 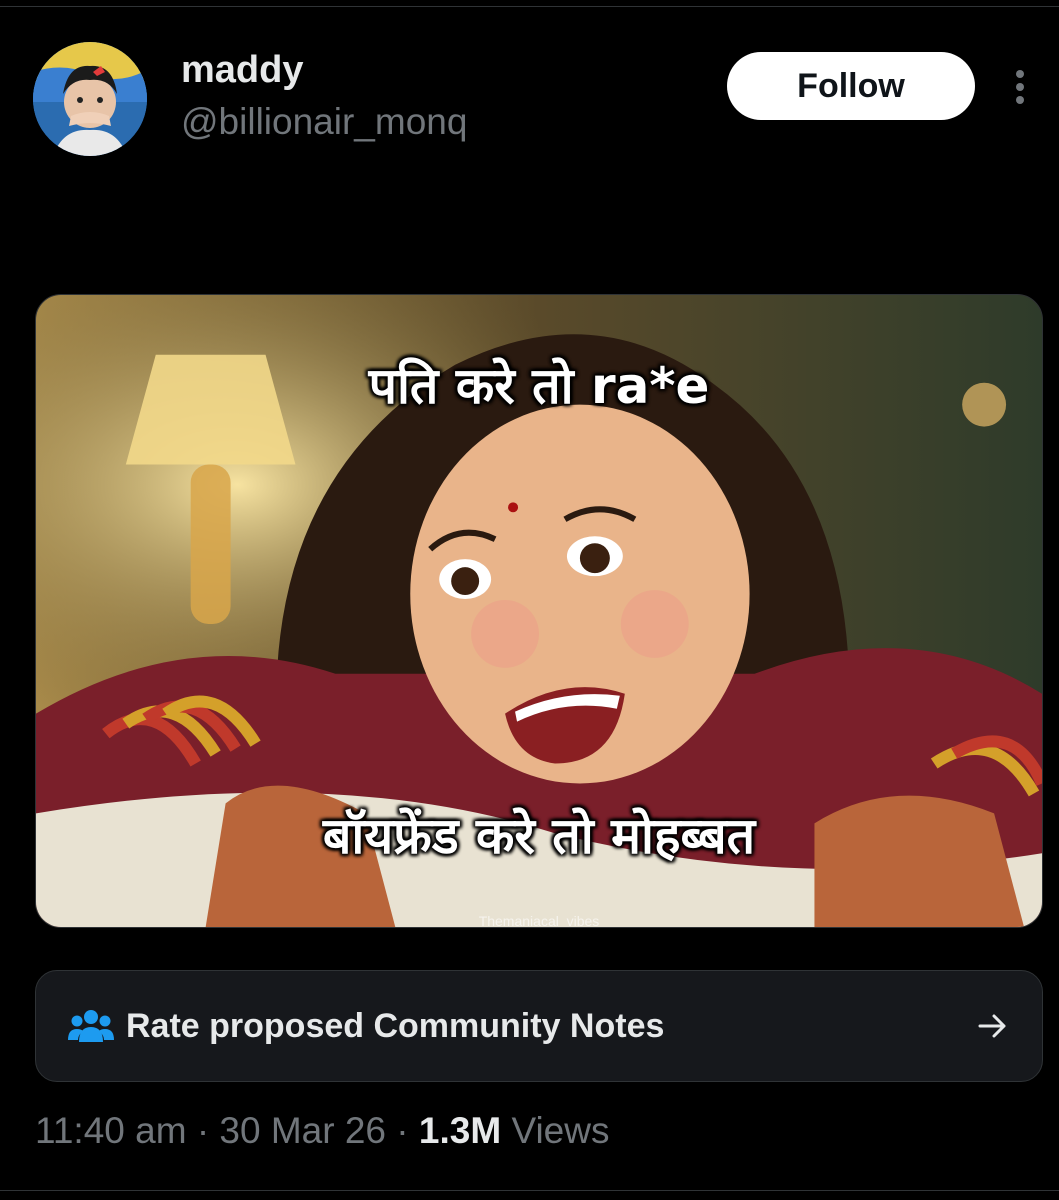 I want to click on post-meta: 11:40 am · 30 Mar 26 · 1.3M Views, so click(x=322, y=1131).